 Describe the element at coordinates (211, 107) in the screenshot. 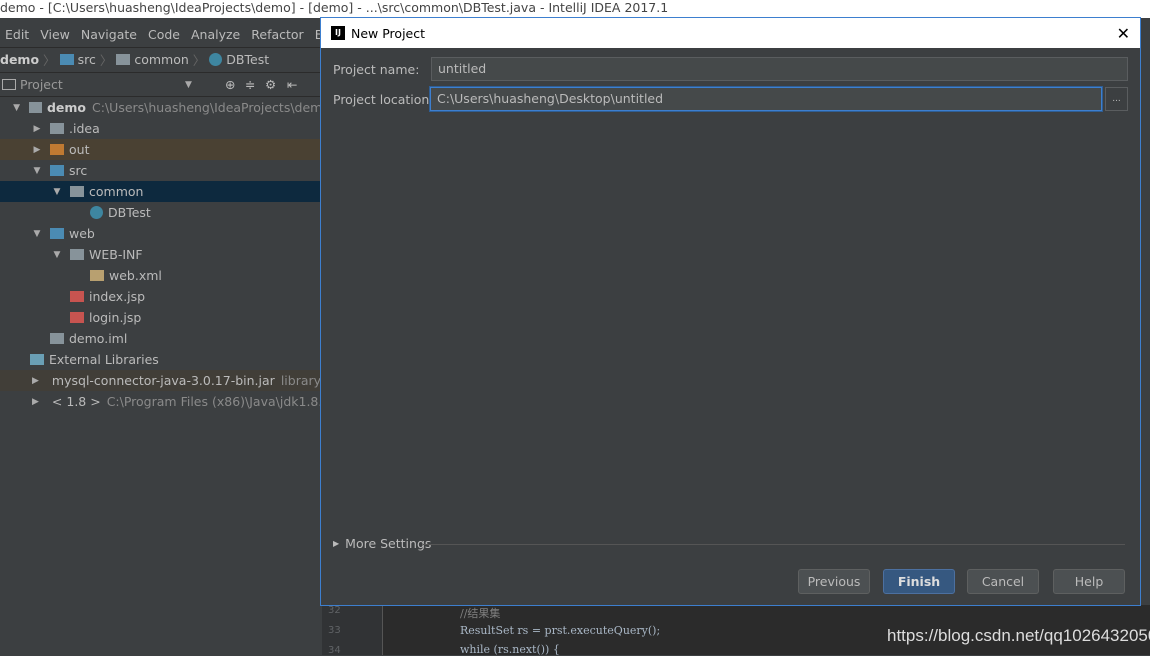

I see `tree-item-hint: C:\Users\huasheng\IdeaProjects\demo` at that location.